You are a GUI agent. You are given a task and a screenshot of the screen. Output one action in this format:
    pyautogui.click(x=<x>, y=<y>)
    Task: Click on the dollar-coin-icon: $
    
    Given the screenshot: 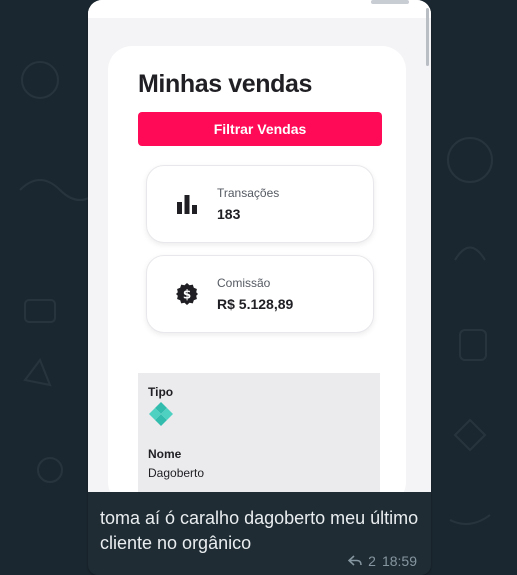 What is the action you would take?
    pyautogui.click(x=187, y=294)
    